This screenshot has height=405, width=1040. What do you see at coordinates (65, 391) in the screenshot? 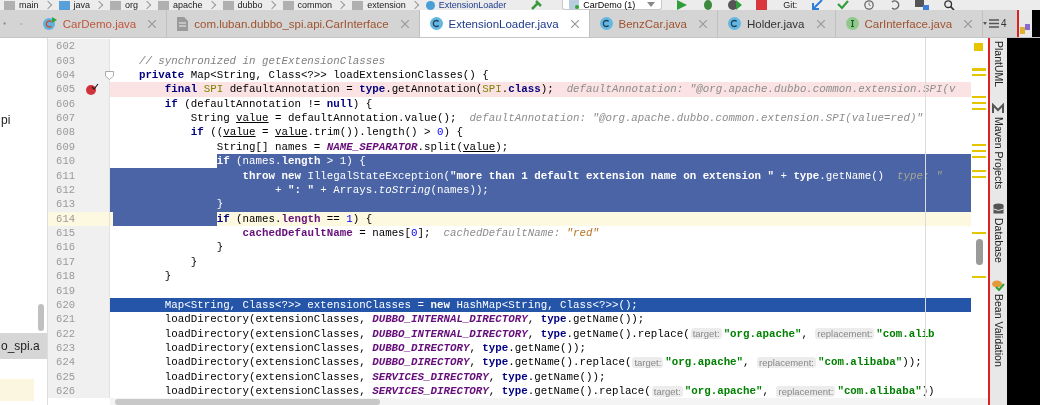
I see `line-number: 626` at bounding box center [65, 391].